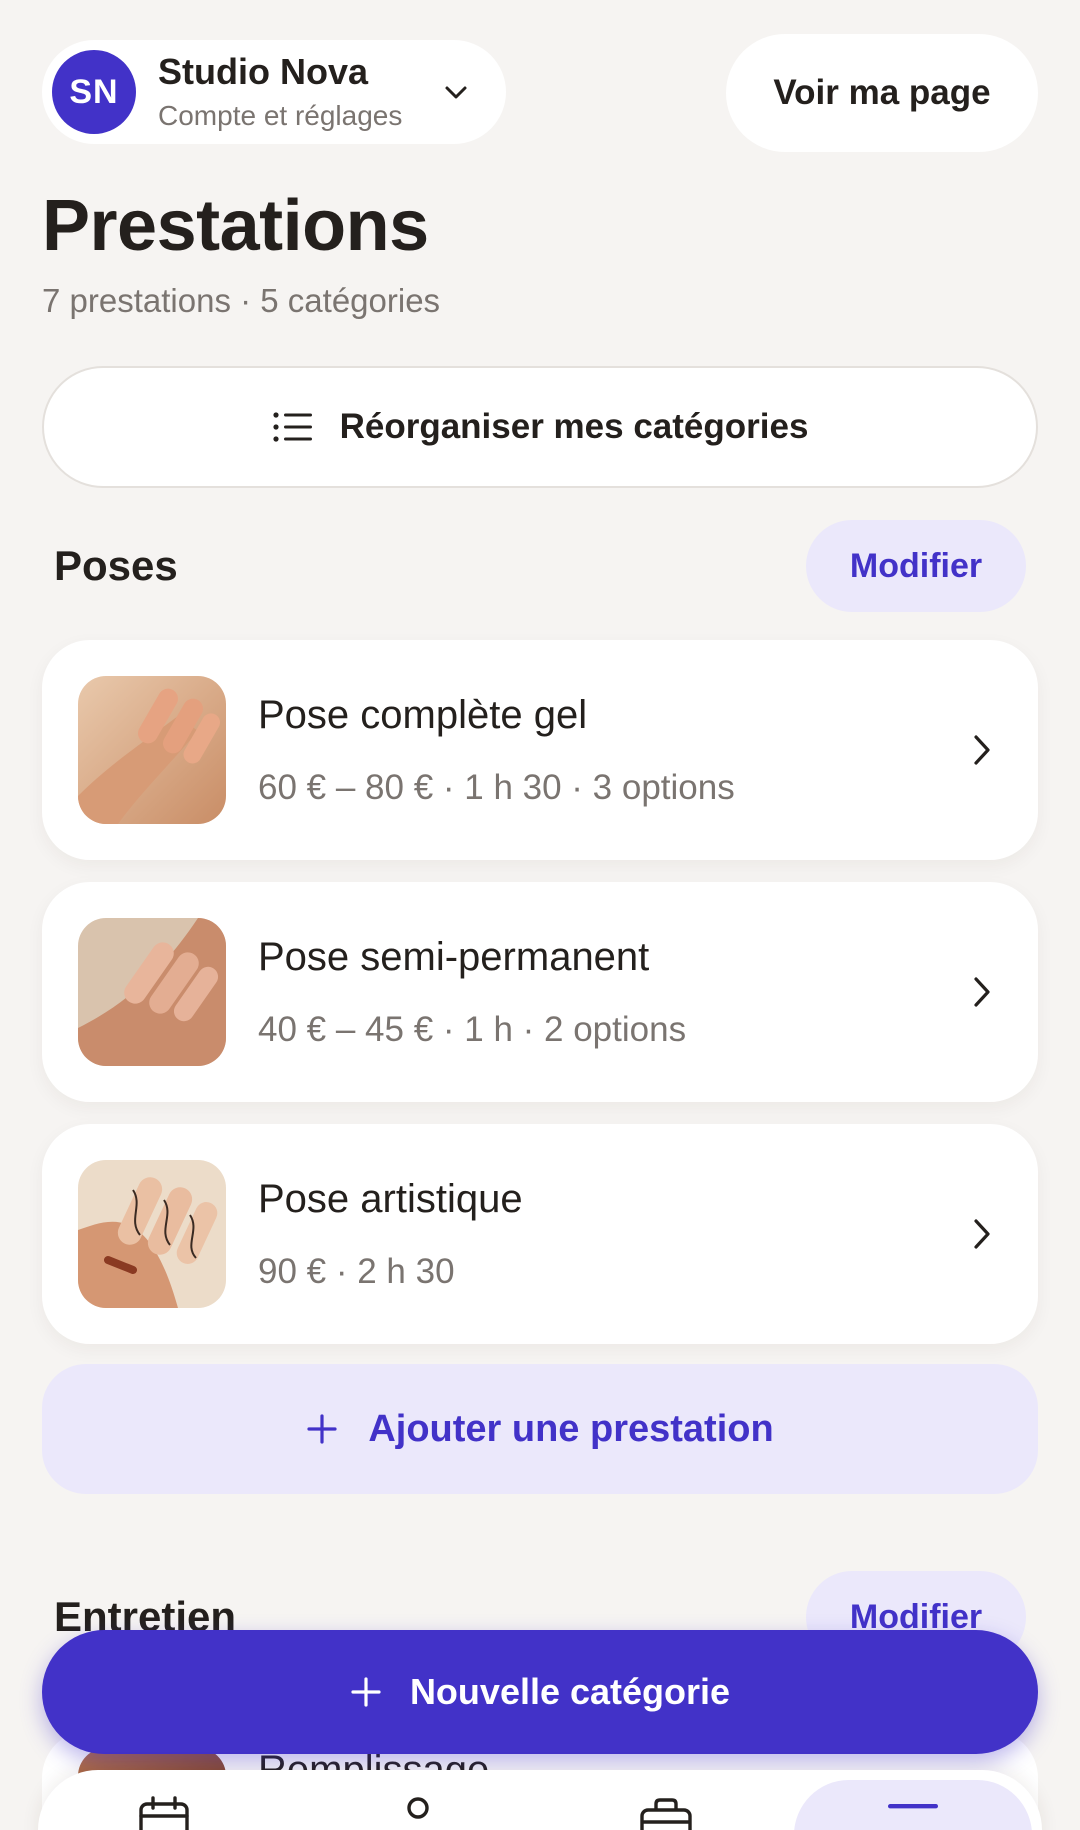  Describe the element at coordinates (390, 1198) in the screenshot. I see `service-name: Pose artistique` at that location.